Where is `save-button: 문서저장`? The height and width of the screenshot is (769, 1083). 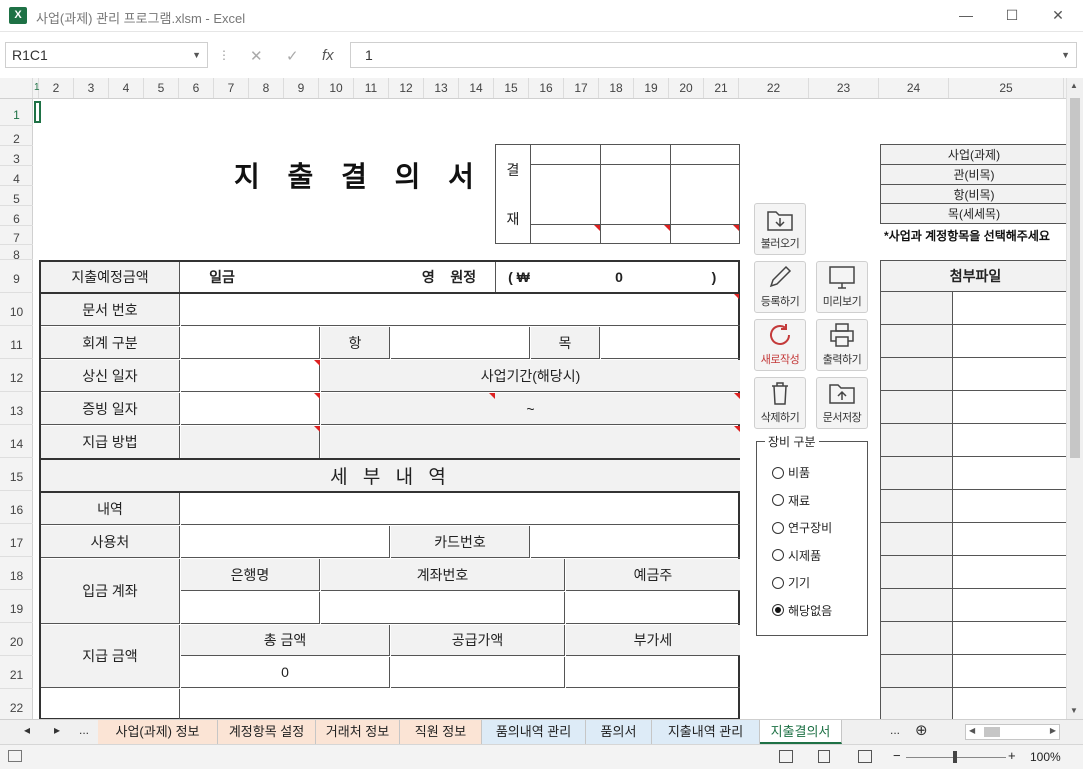
save-button: 문서저장 is located at coordinates (842, 403).